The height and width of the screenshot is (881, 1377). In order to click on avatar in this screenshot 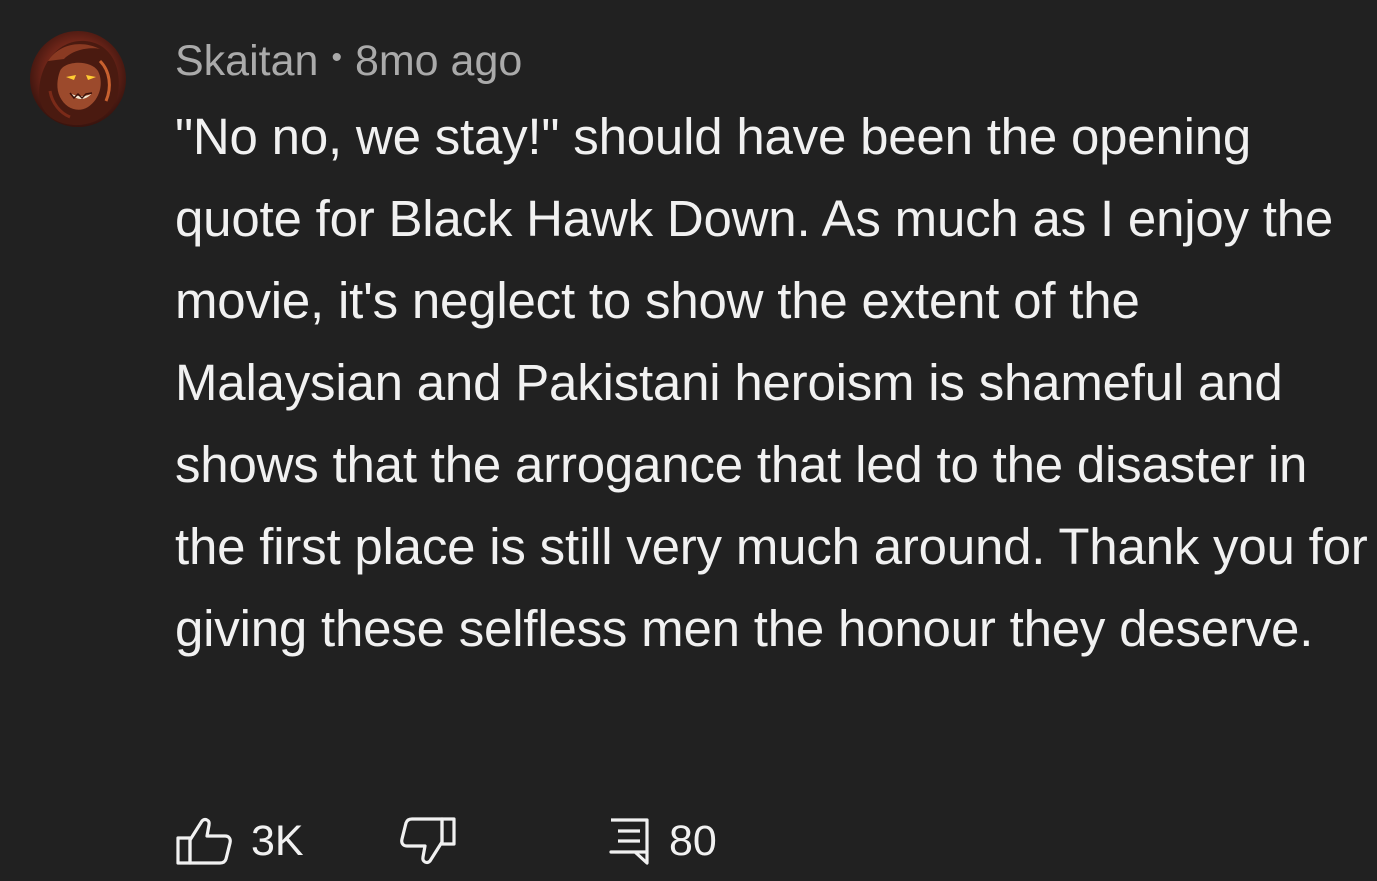, I will do `click(78, 79)`.